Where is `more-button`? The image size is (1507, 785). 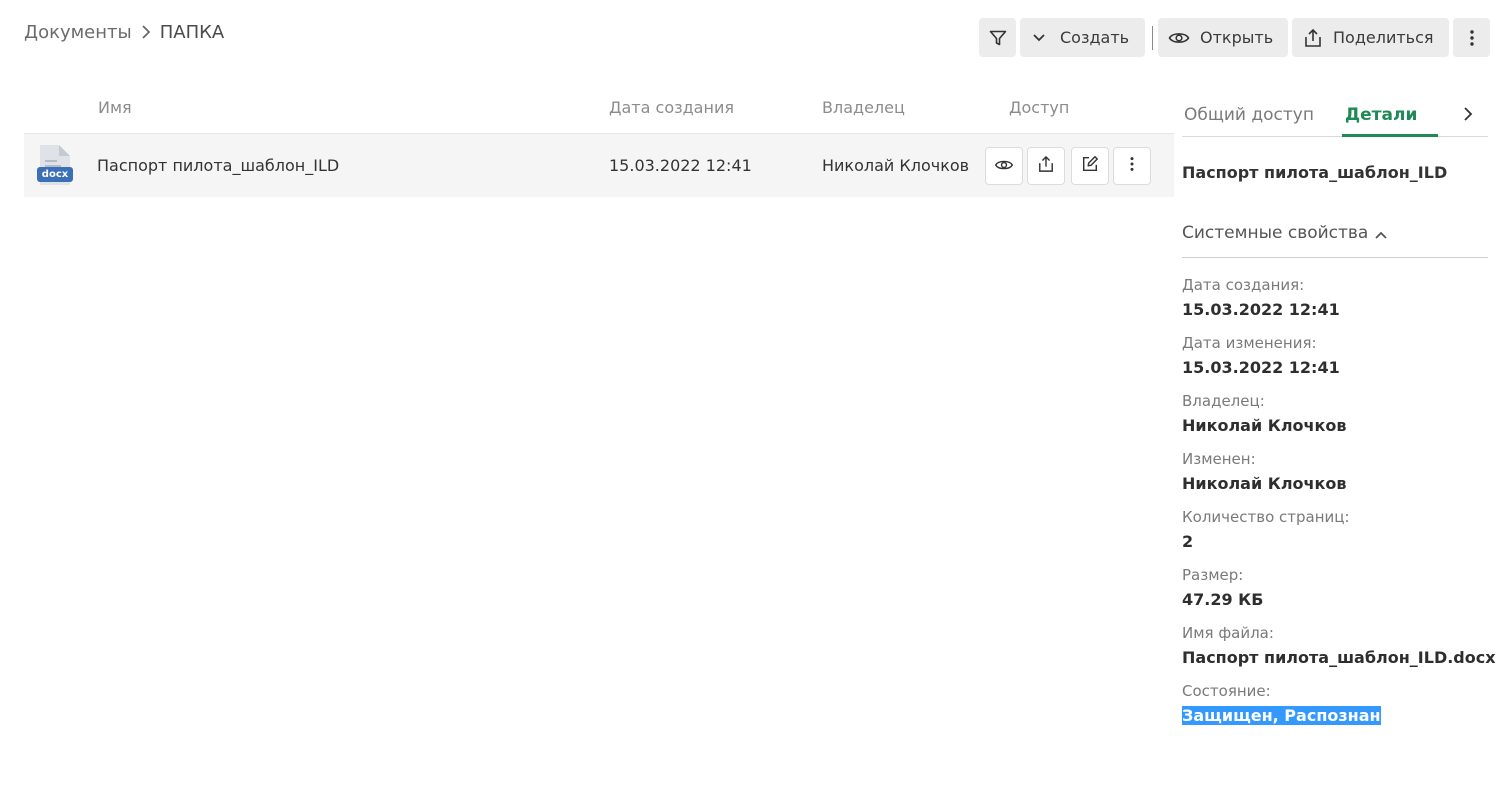
more-button is located at coordinates (1471, 37).